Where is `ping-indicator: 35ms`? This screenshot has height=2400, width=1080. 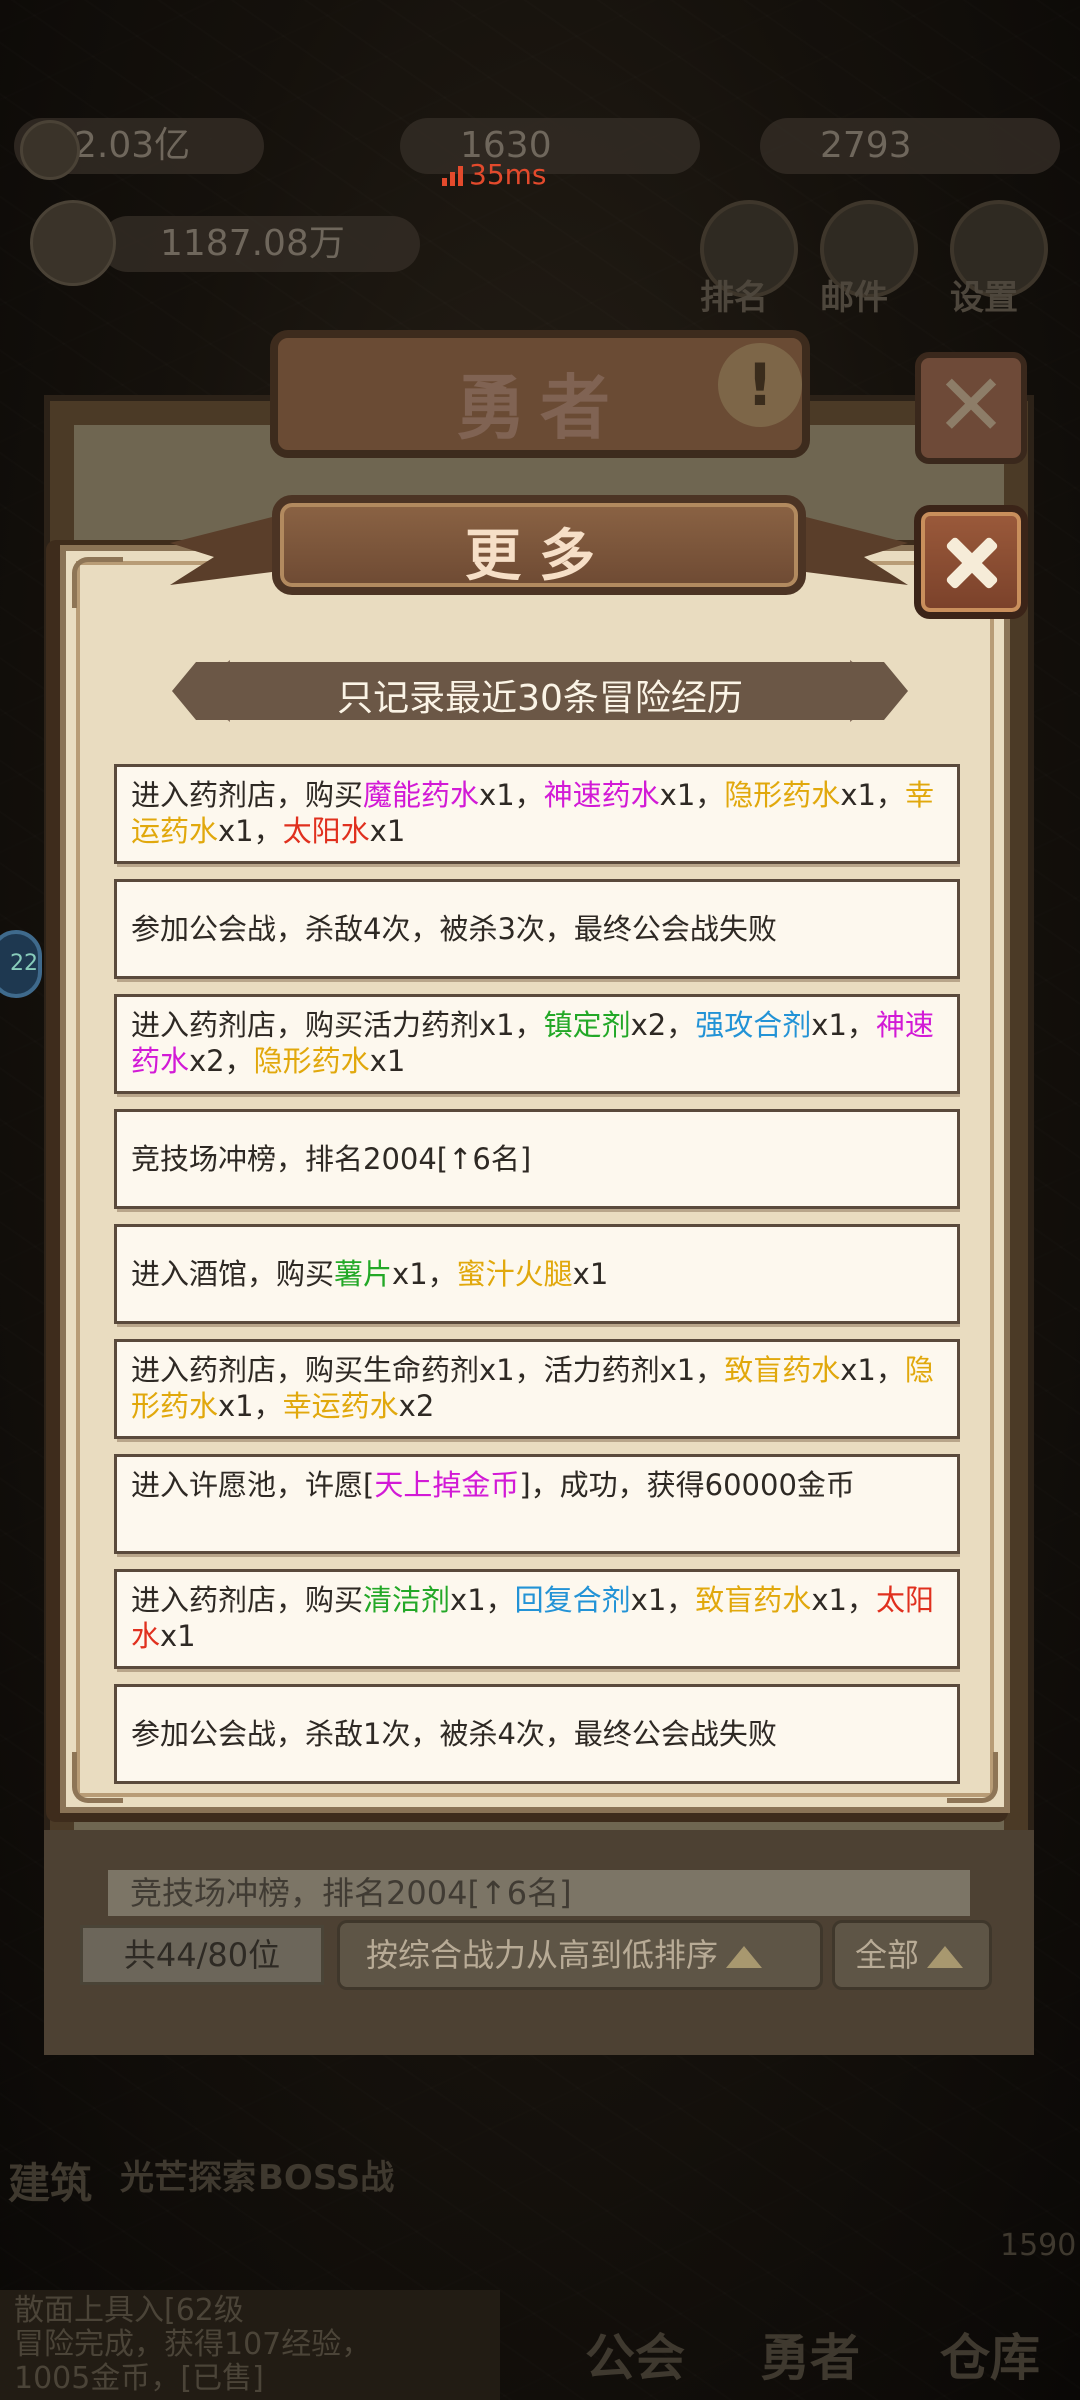
ping-indicator: 35ms is located at coordinates (494, 174).